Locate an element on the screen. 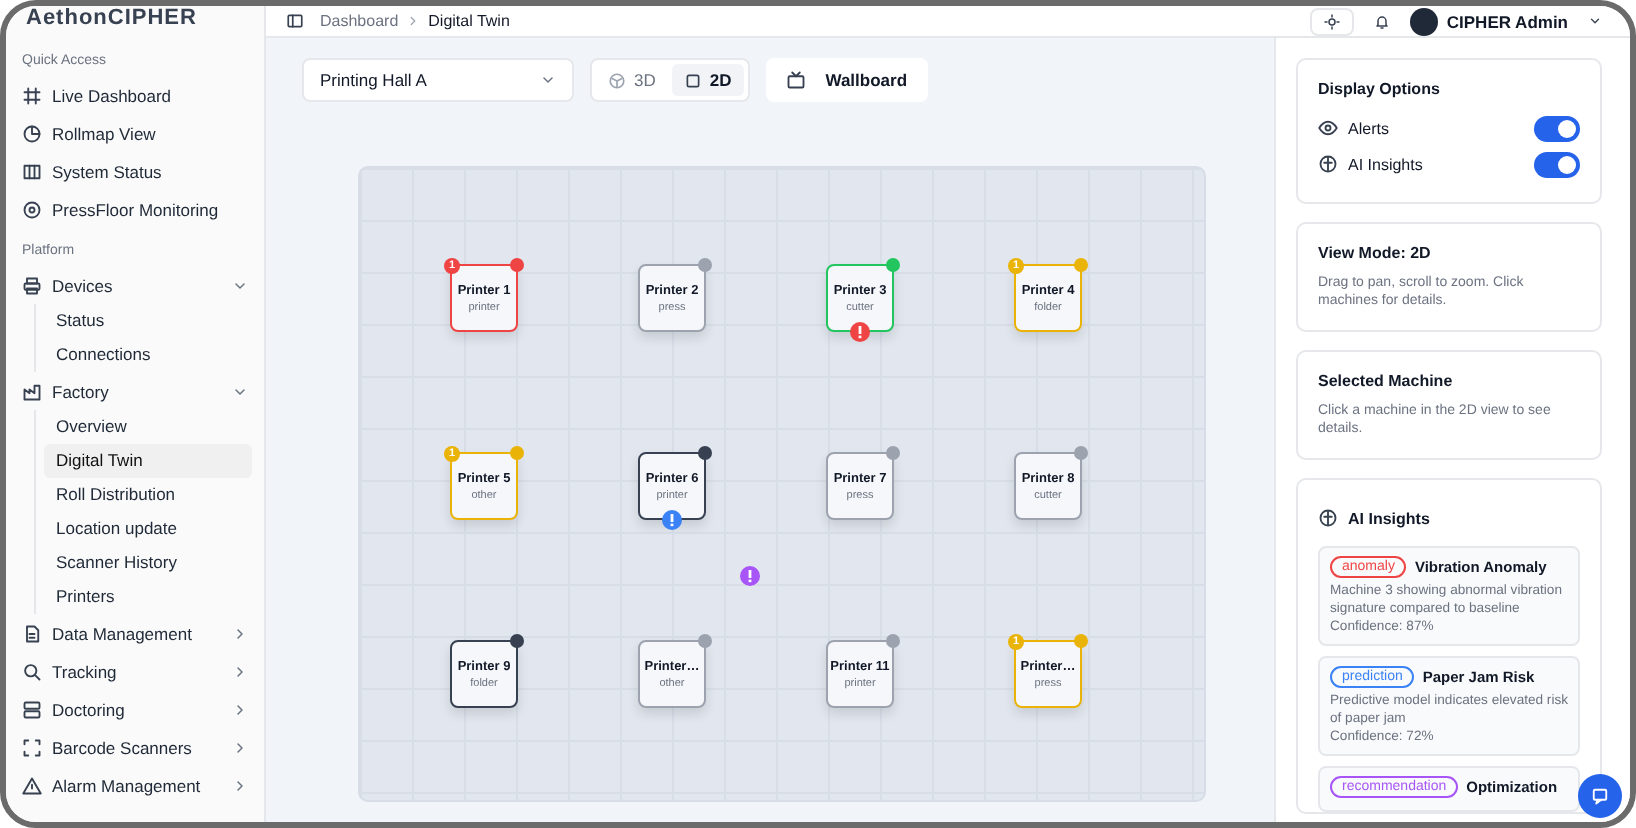 This screenshot has height=828, width=1636. nav-item: System Status is located at coordinates (135, 171).